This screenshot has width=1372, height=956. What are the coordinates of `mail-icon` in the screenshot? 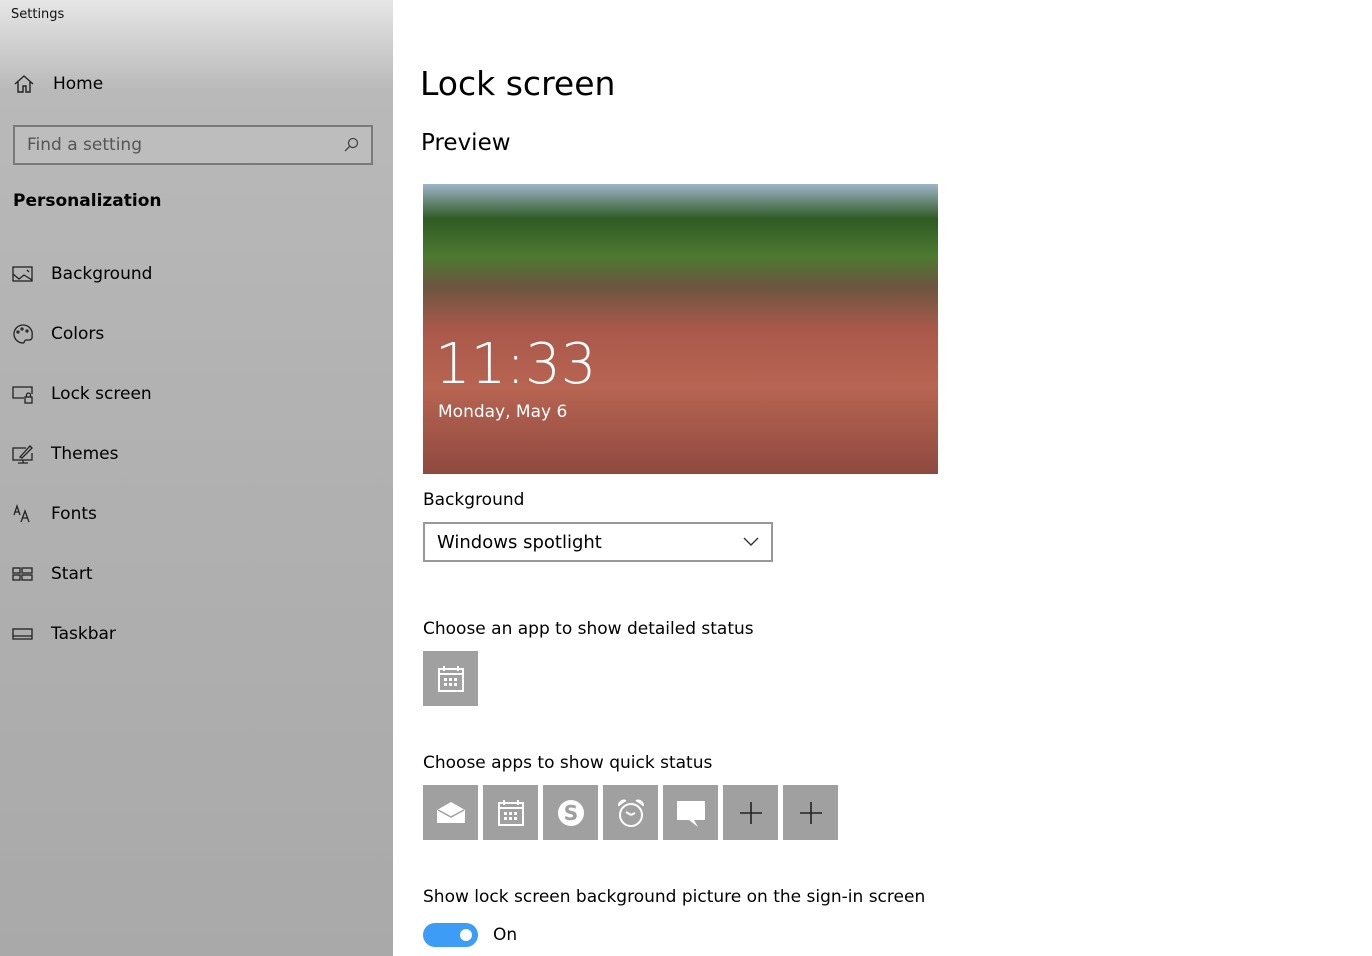 It's located at (450, 812).